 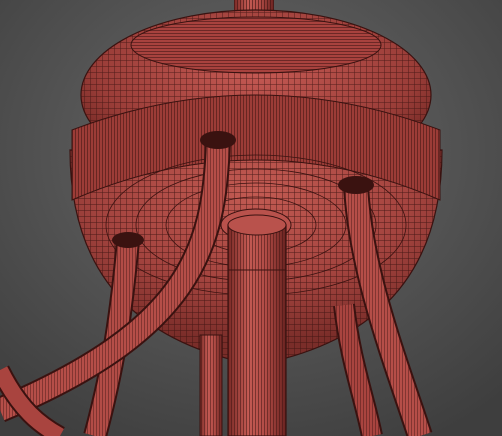 I want to click on arm-center-back, so click(x=211, y=385).